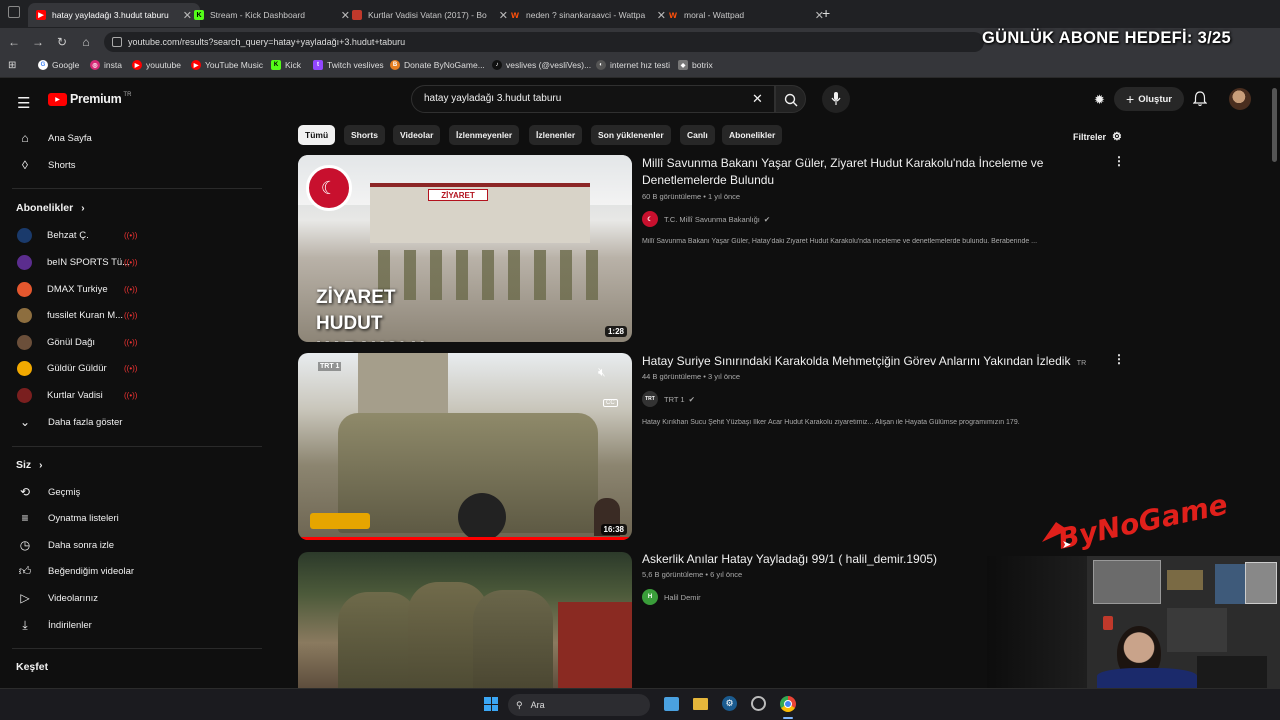  What do you see at coordinates (114, 15) in the screenshot?
I see `browser-tab: ▶ hatay yayladağı 3.hudut taburu ✕` at bounding box center [114, 15].